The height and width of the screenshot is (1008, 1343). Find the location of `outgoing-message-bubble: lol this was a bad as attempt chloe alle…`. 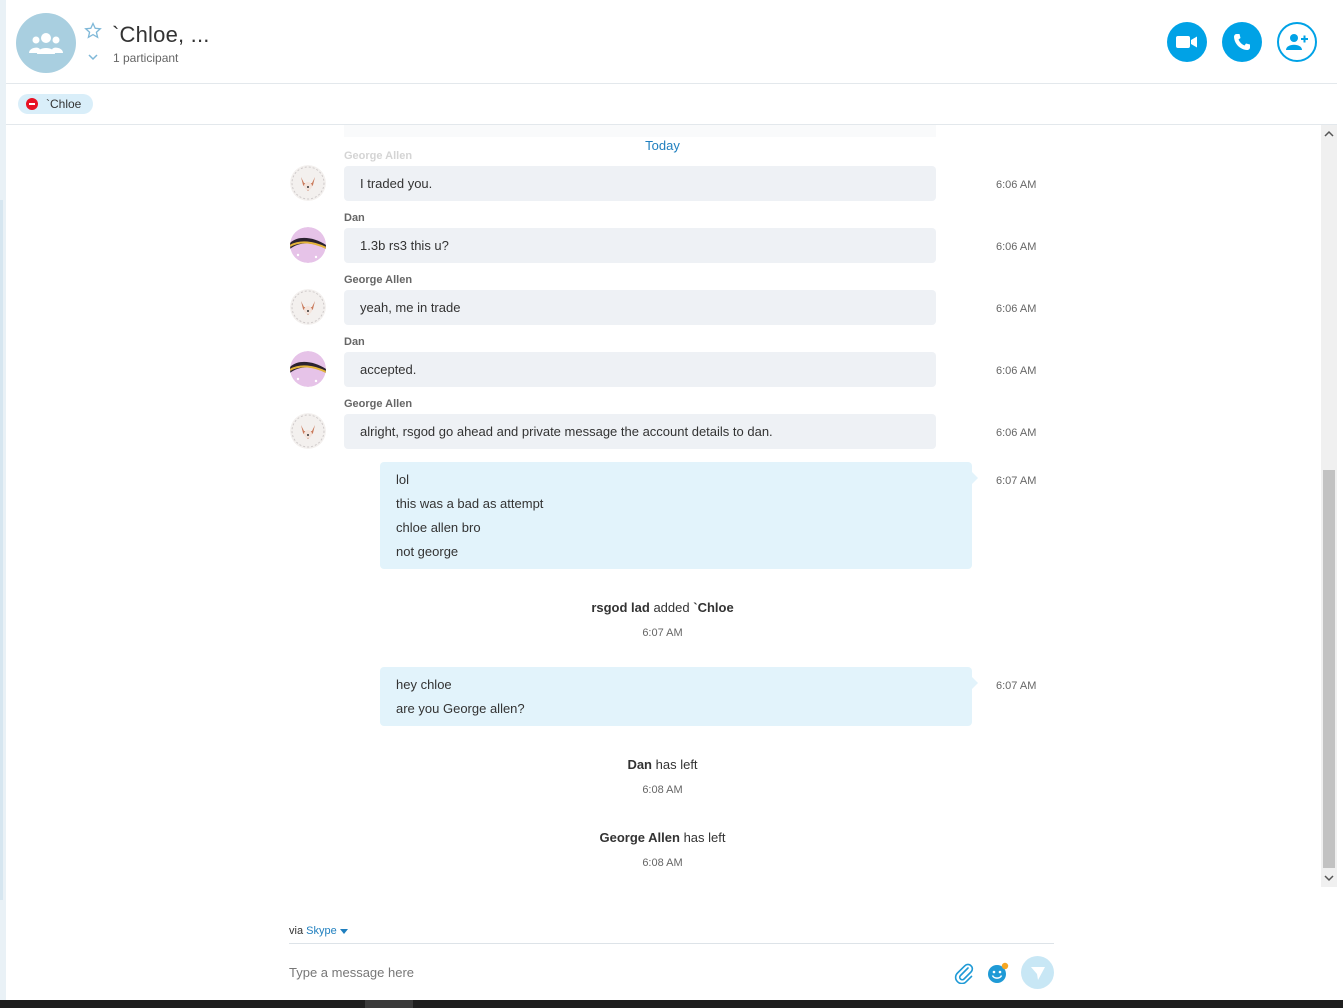

outgoing-message-bubble: lol this was a bad as attempt chloe alle… is located at coordinates (679, 515).